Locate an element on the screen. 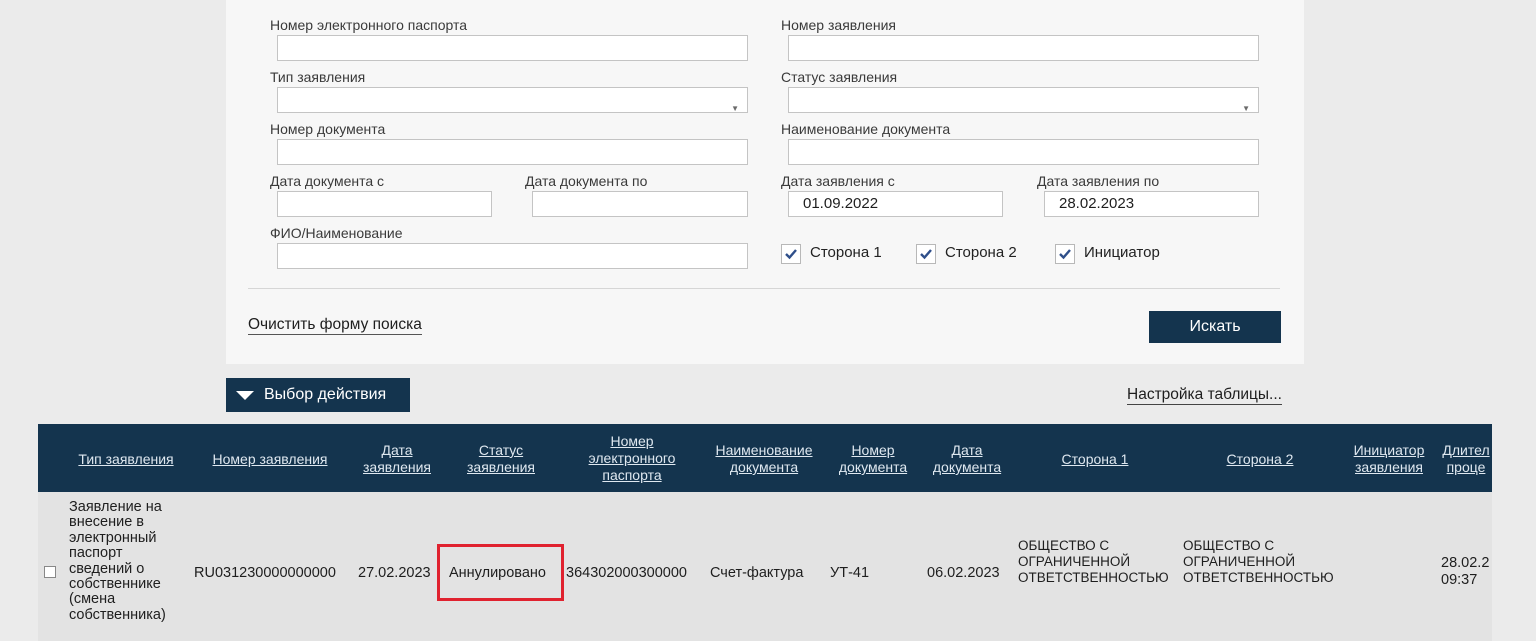  document-number-label: Номер документа is located at coordinates (328, 129).